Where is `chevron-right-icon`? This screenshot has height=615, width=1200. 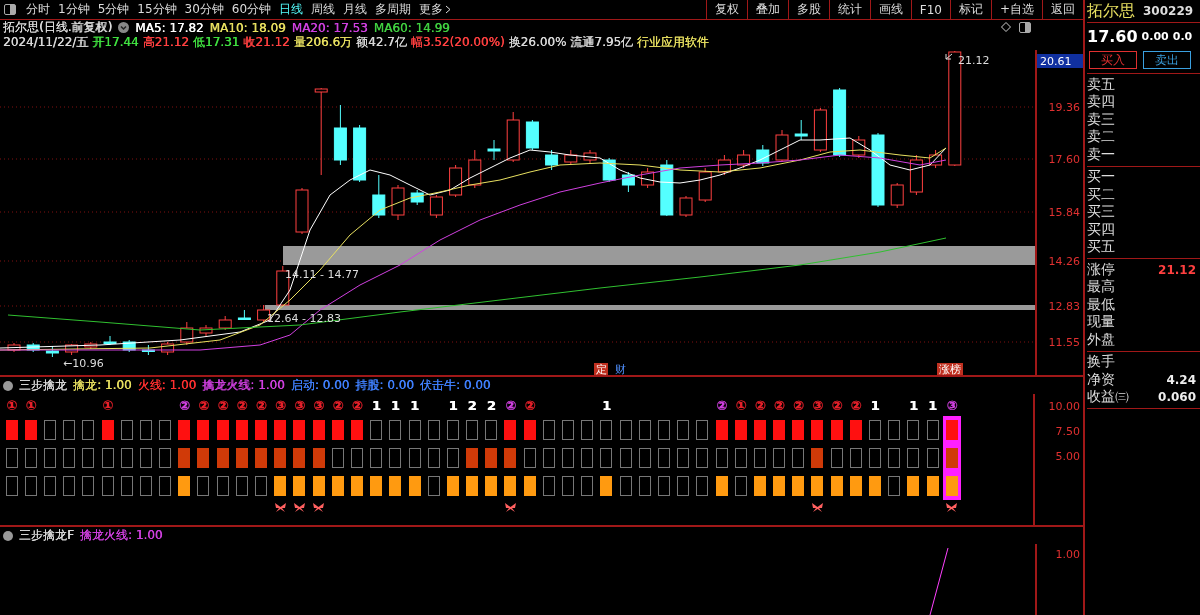
chevron-right-icon is located at coordinates (448, 9).